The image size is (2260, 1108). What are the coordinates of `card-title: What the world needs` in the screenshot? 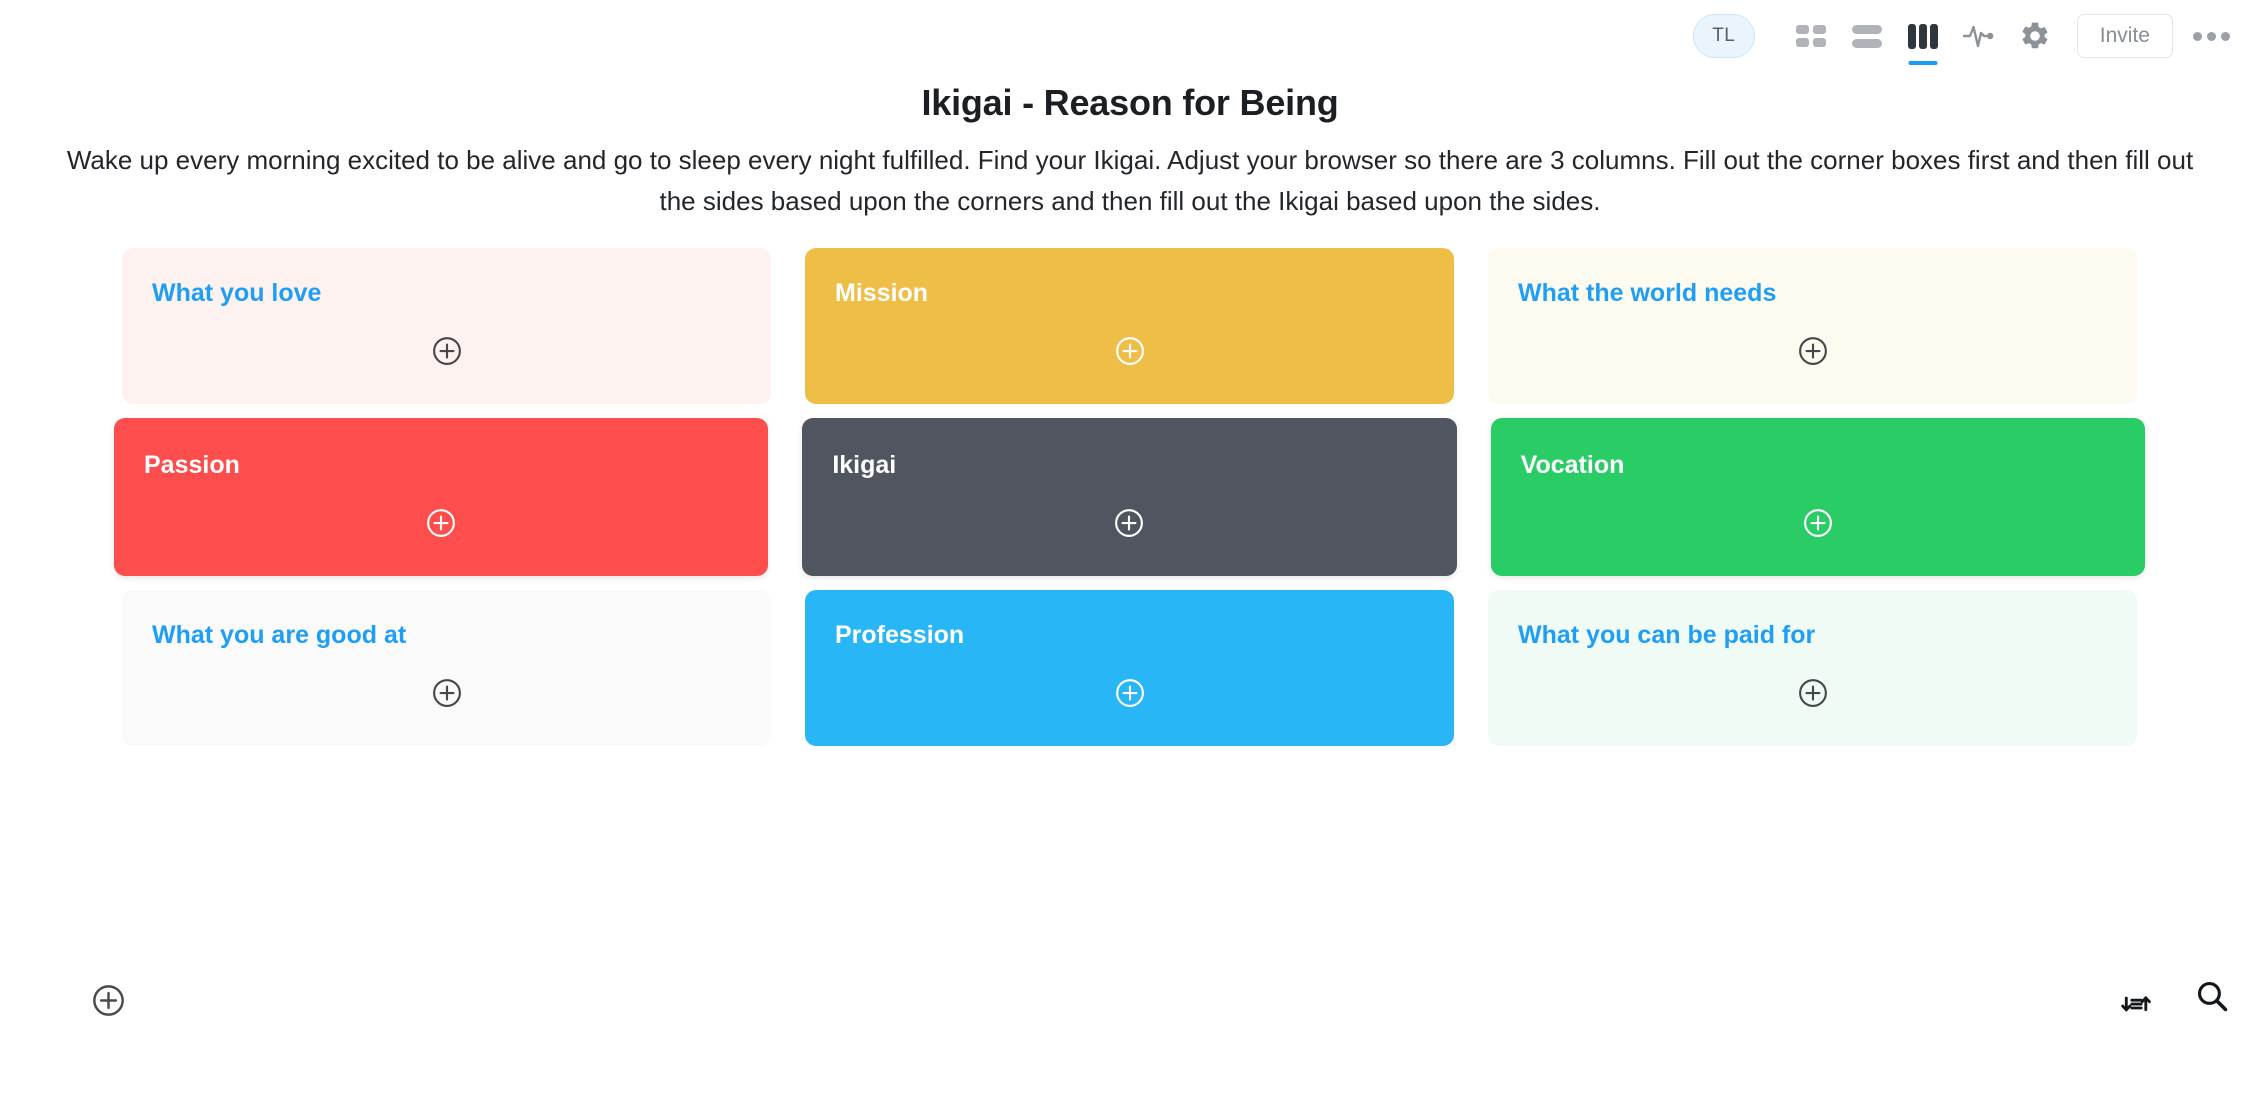 It's located at (1647, 293).